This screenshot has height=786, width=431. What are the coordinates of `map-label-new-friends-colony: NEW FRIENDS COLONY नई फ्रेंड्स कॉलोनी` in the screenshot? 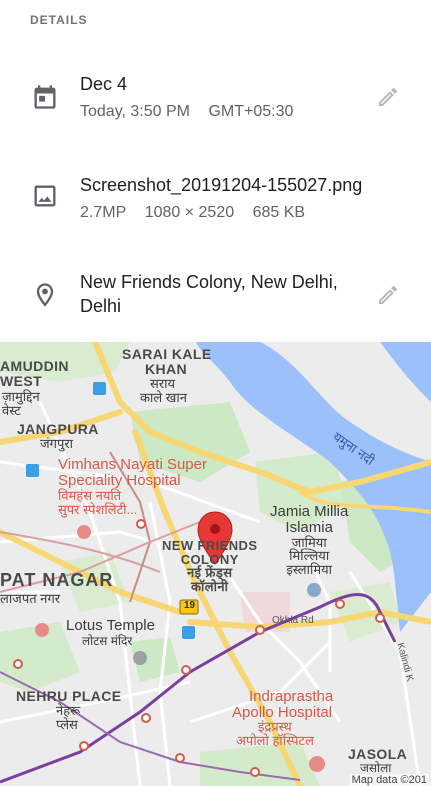 It's located at (210, 566).